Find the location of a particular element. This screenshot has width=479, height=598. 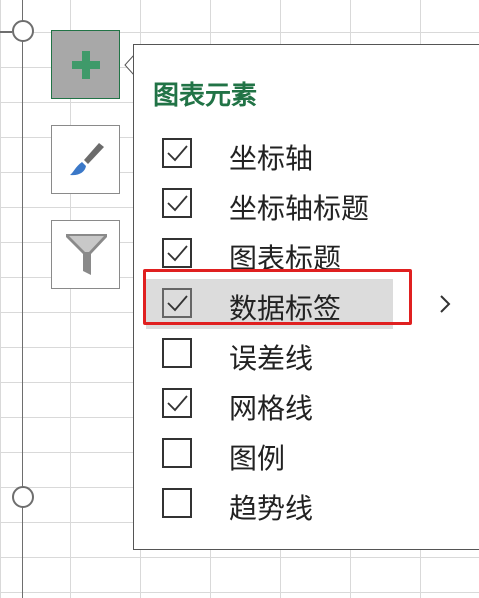

plus-icon is located at coordinates (86, 65).